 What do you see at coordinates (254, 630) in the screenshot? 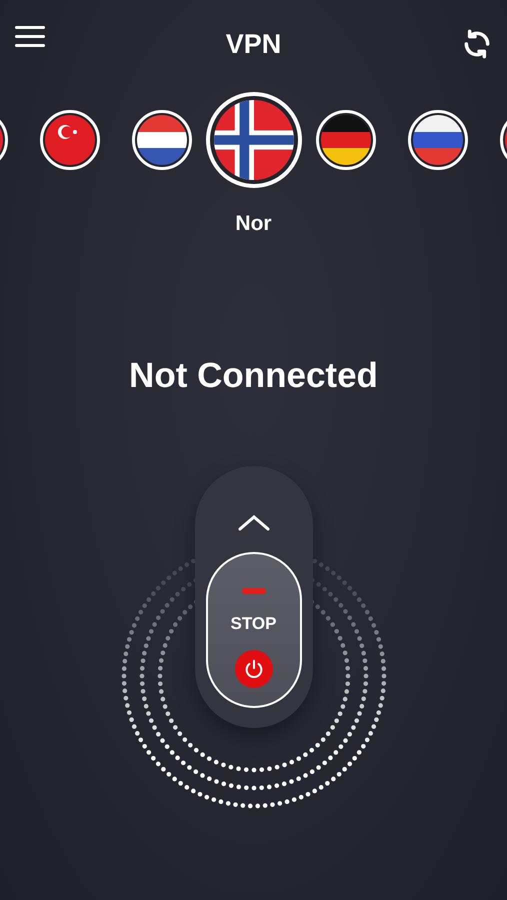
I see `stop-button: STOP` at bounding box center [254, 630].